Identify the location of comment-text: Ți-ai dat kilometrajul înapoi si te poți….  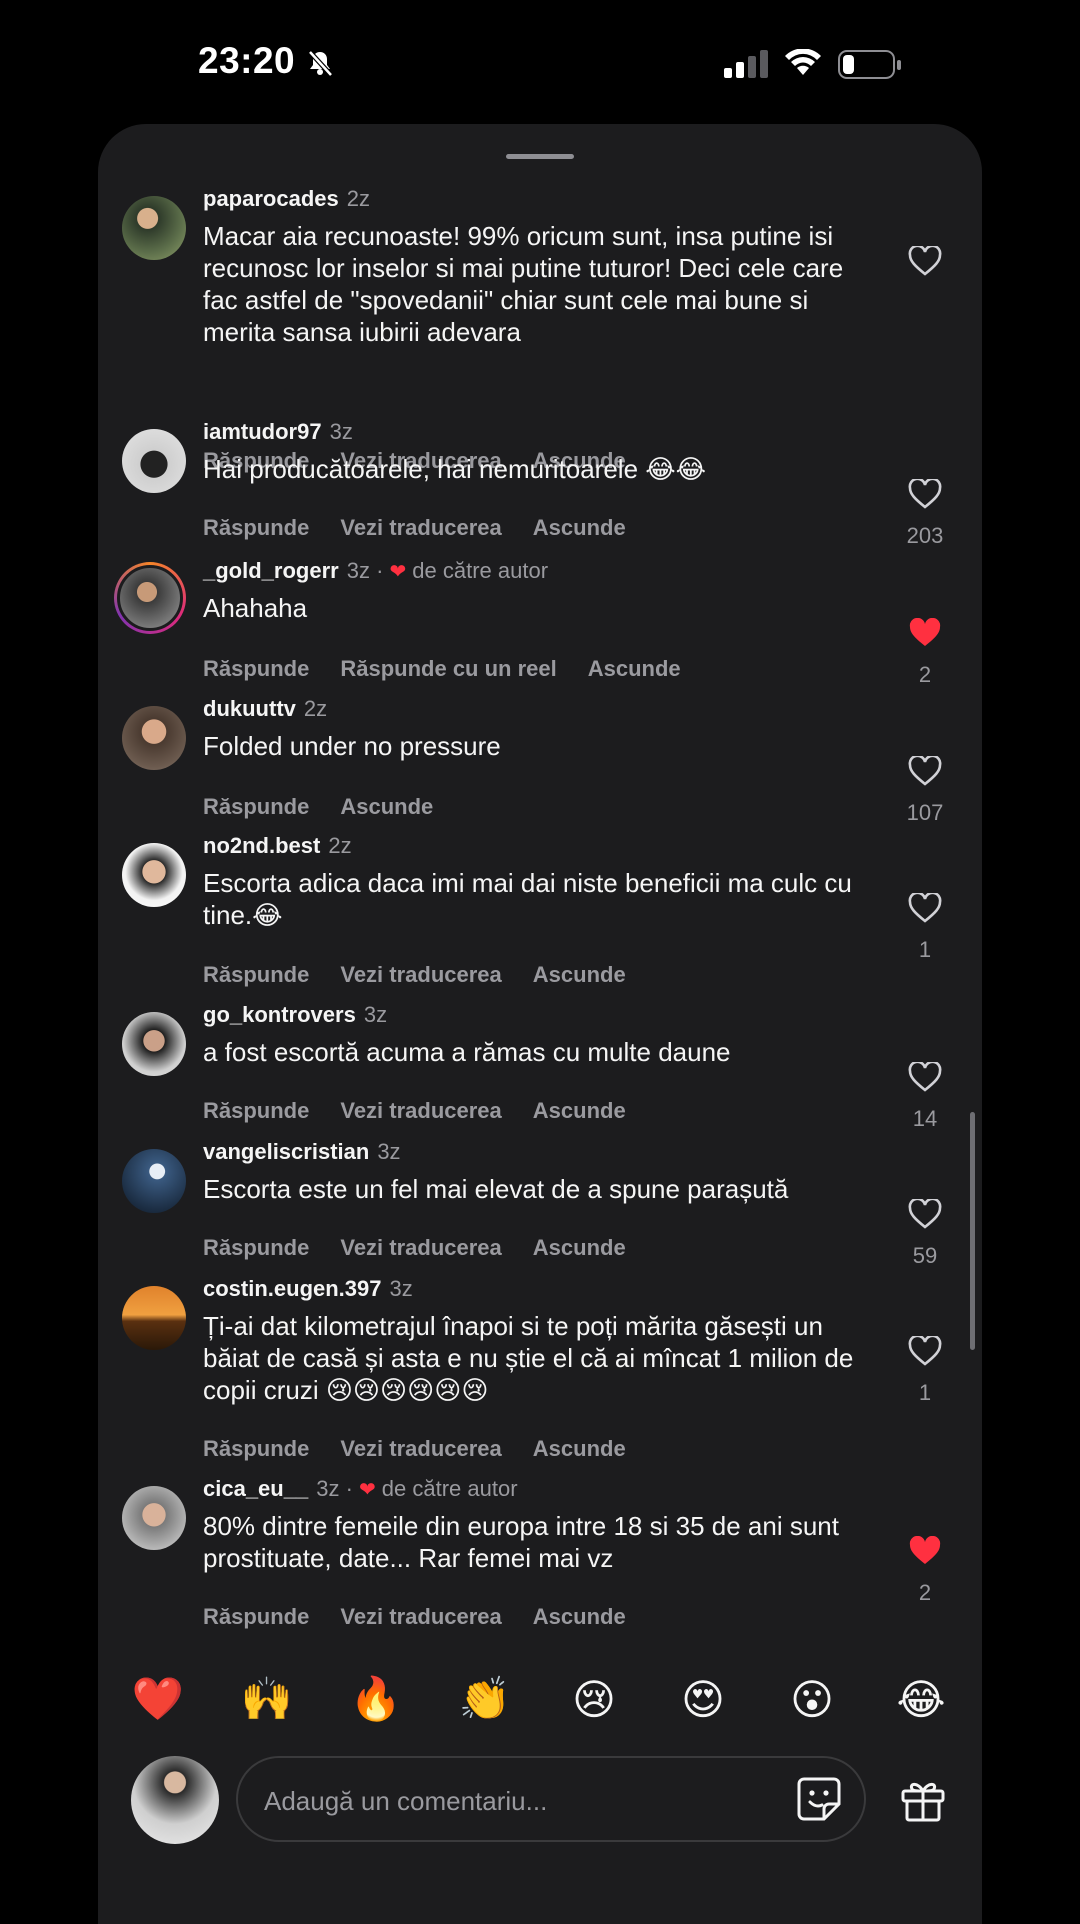
(528, 1358).